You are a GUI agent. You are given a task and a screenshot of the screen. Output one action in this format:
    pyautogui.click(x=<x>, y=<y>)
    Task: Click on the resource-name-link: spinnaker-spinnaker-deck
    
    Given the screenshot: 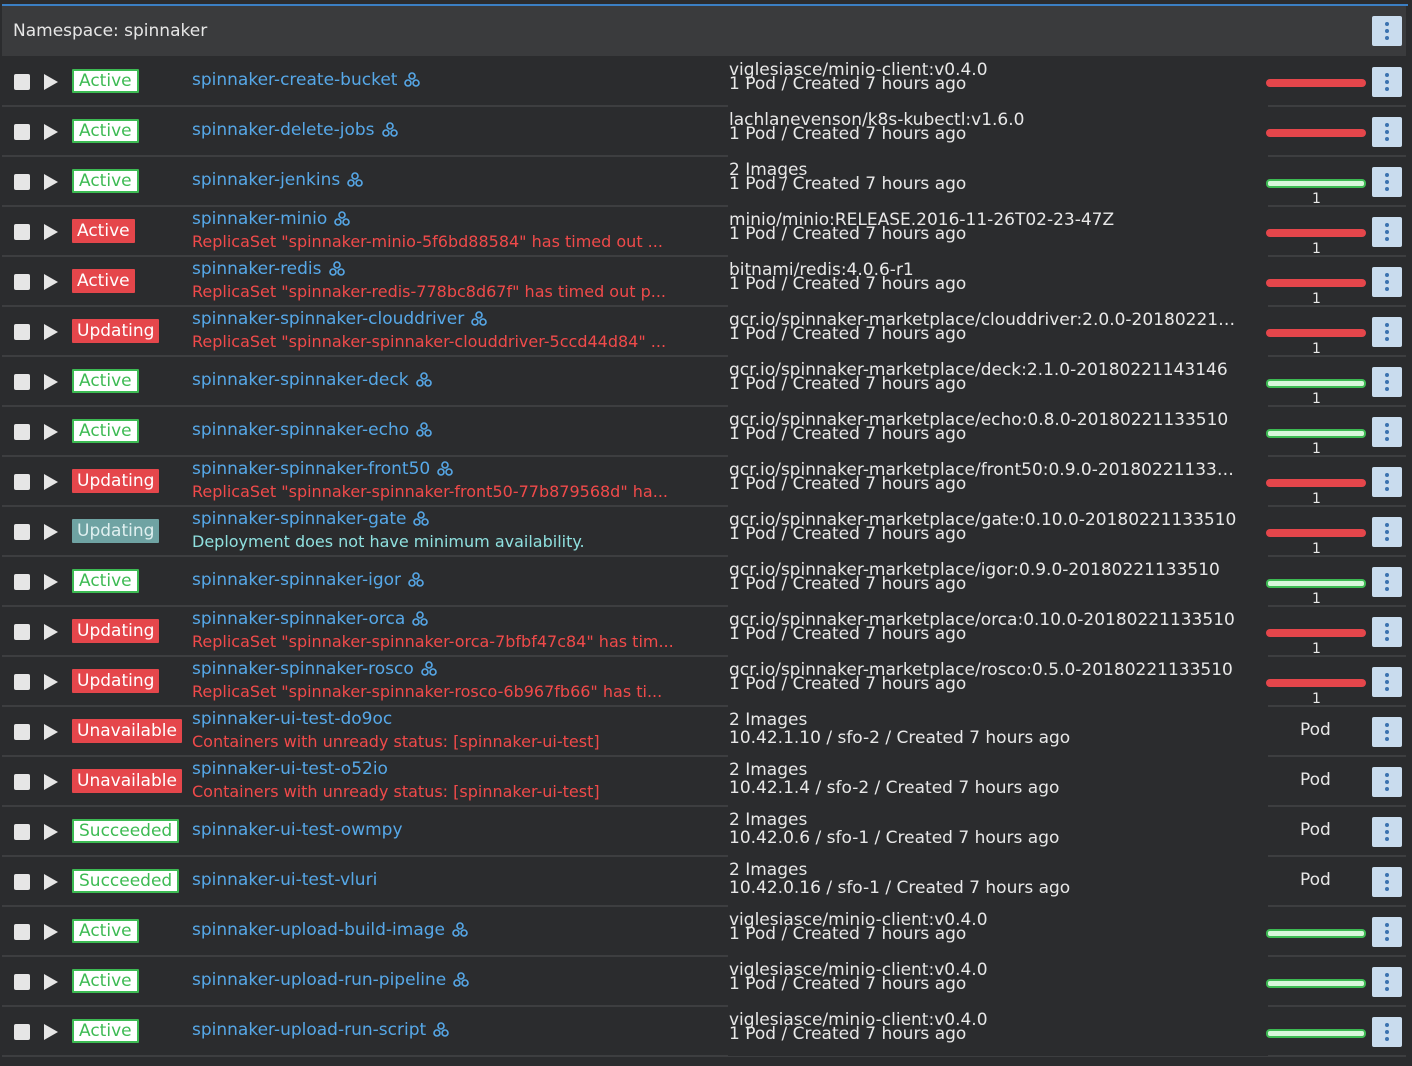 What is the action you would take?
    pyautogui.click(x=312, y=380)
    